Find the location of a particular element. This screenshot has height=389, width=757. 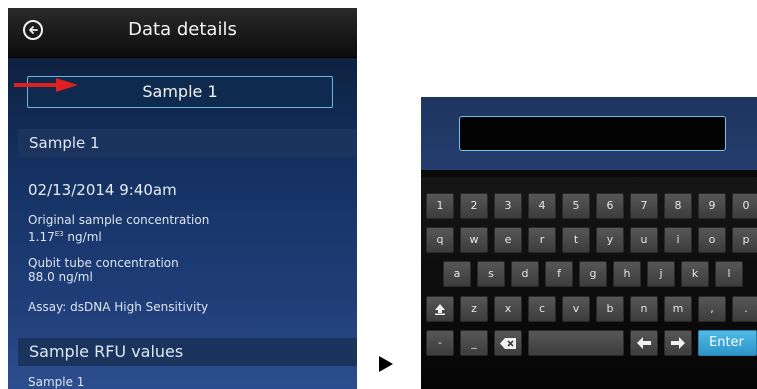

key-5: 5 is located at coordinates (576, 206).